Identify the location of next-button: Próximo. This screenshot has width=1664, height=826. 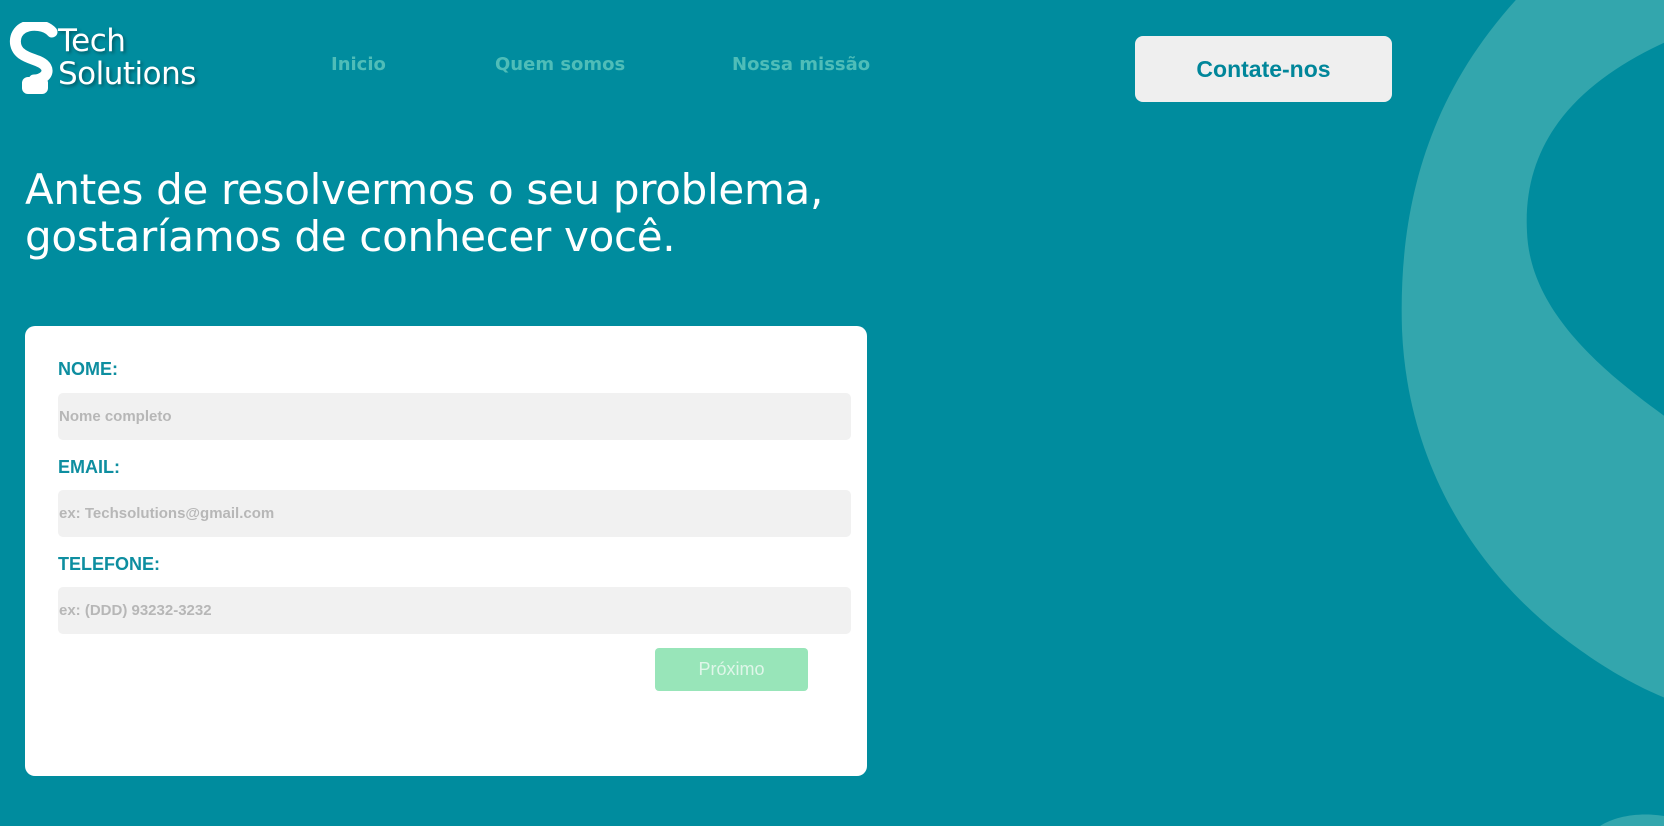
(731, 669).